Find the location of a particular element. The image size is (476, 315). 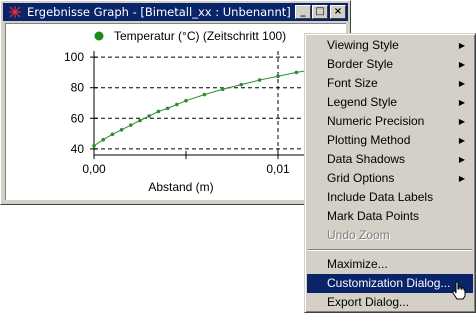

legend-label: Temperatur (°C) (Zeitschritt 100) is located at coordinates (200, 36).